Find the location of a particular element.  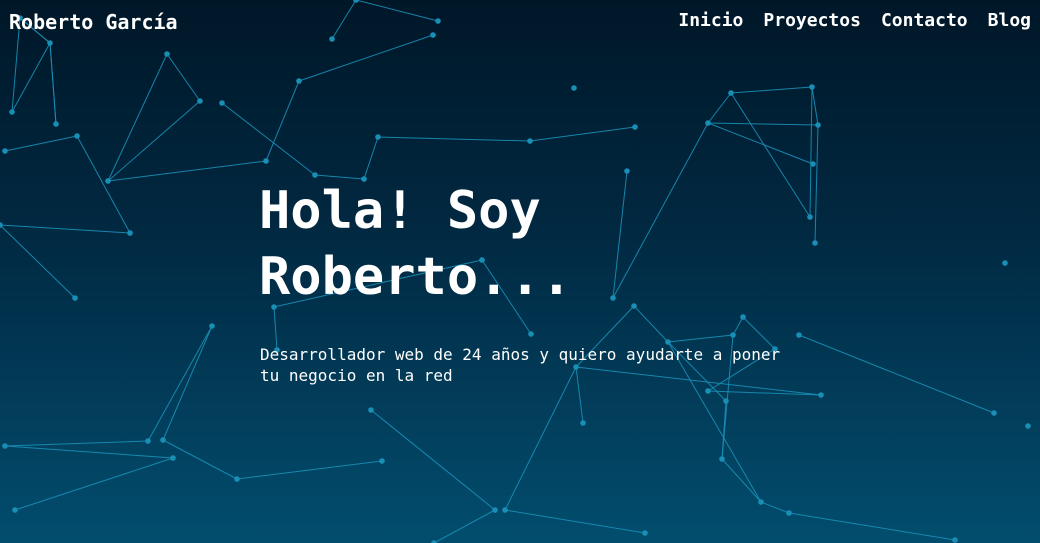

nav-item-contacto: Contacto is located at coordinates (924, 20).